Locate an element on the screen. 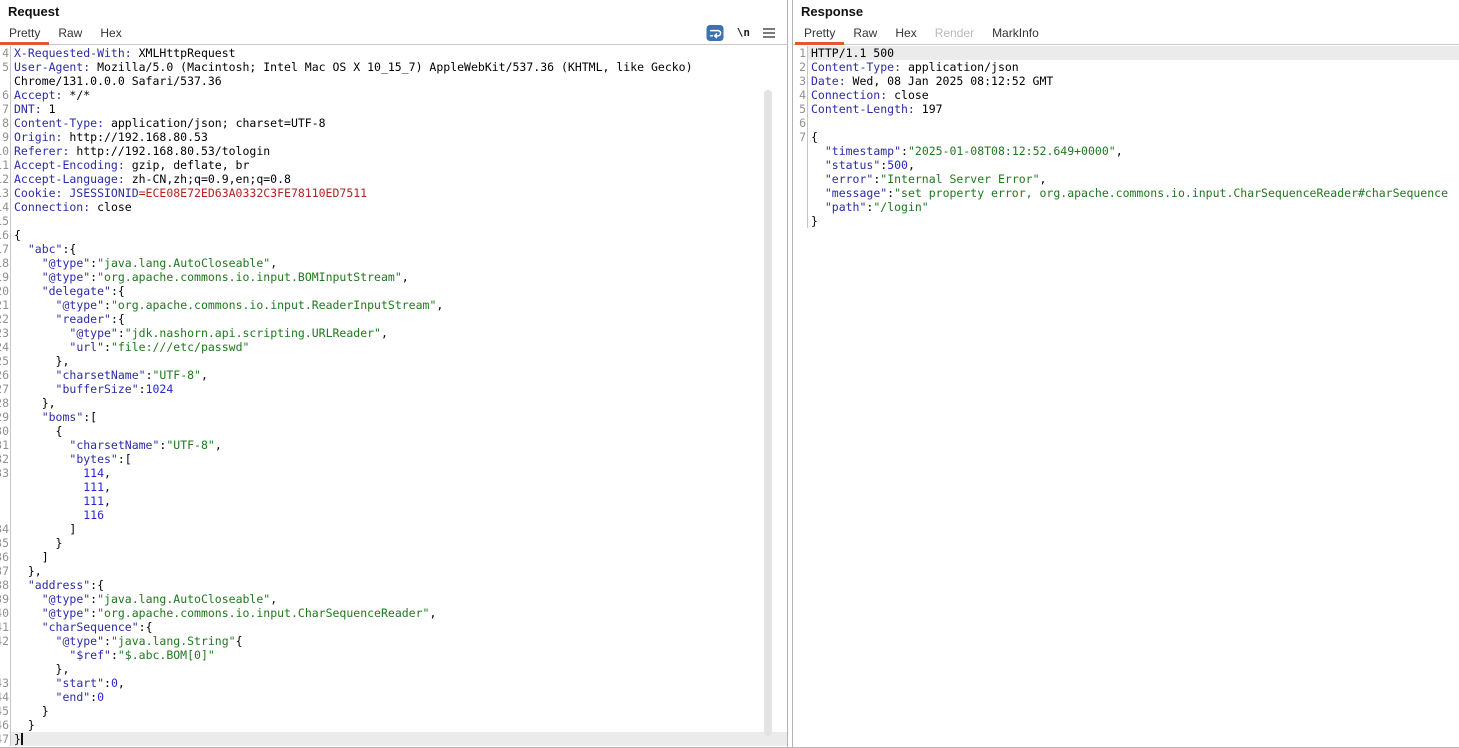 The image size is (1459, 748). tab-markinfo: MarkInfo is located at coordinates (1015, 32).